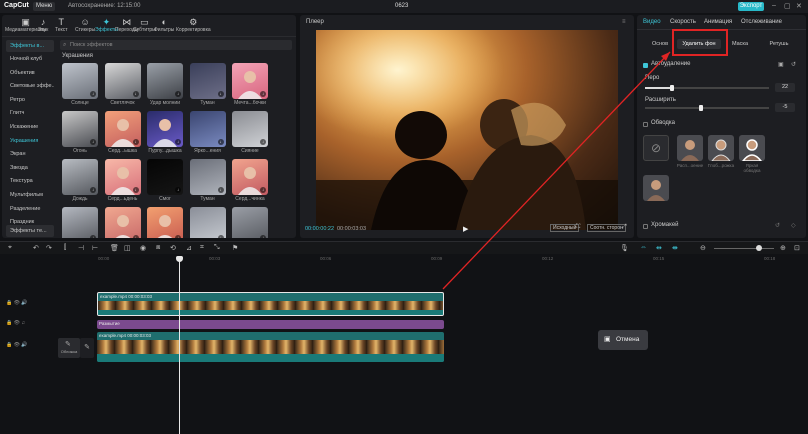 The width and height of the screenshot is (808, 434). What do you see at coordinates (30, 181) in the screenshot?
I see `category-item: Текстура` at bounding box center [30, 181].